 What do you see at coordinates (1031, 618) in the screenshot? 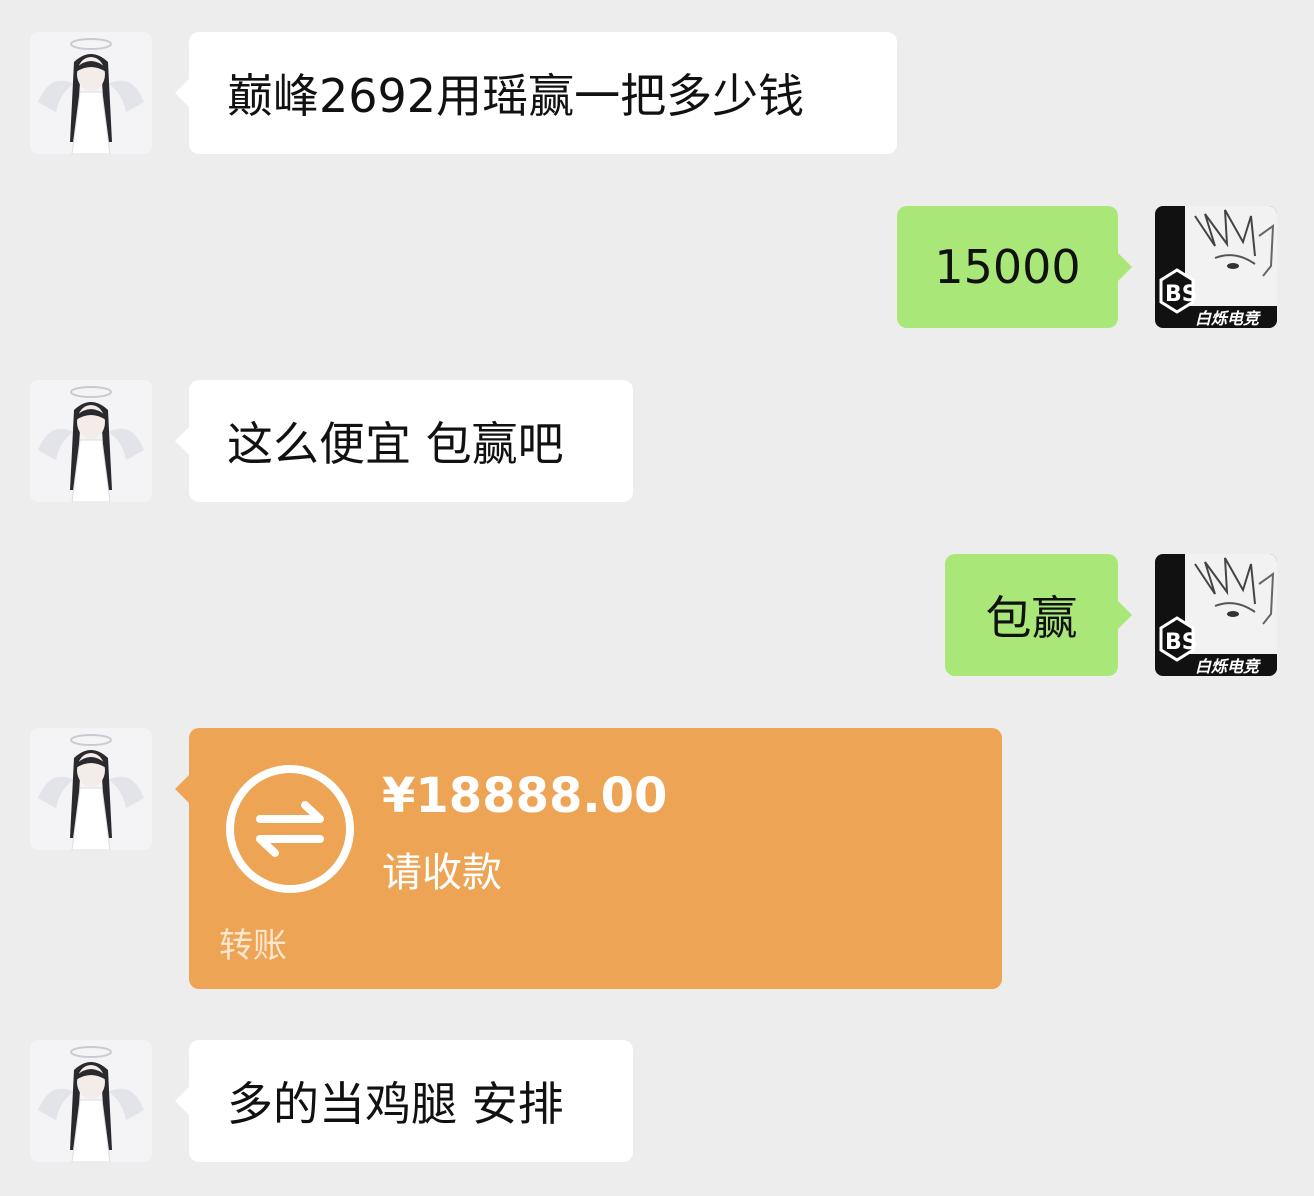
I see `message-text: 包赢` at bounding box center [1031, 618].